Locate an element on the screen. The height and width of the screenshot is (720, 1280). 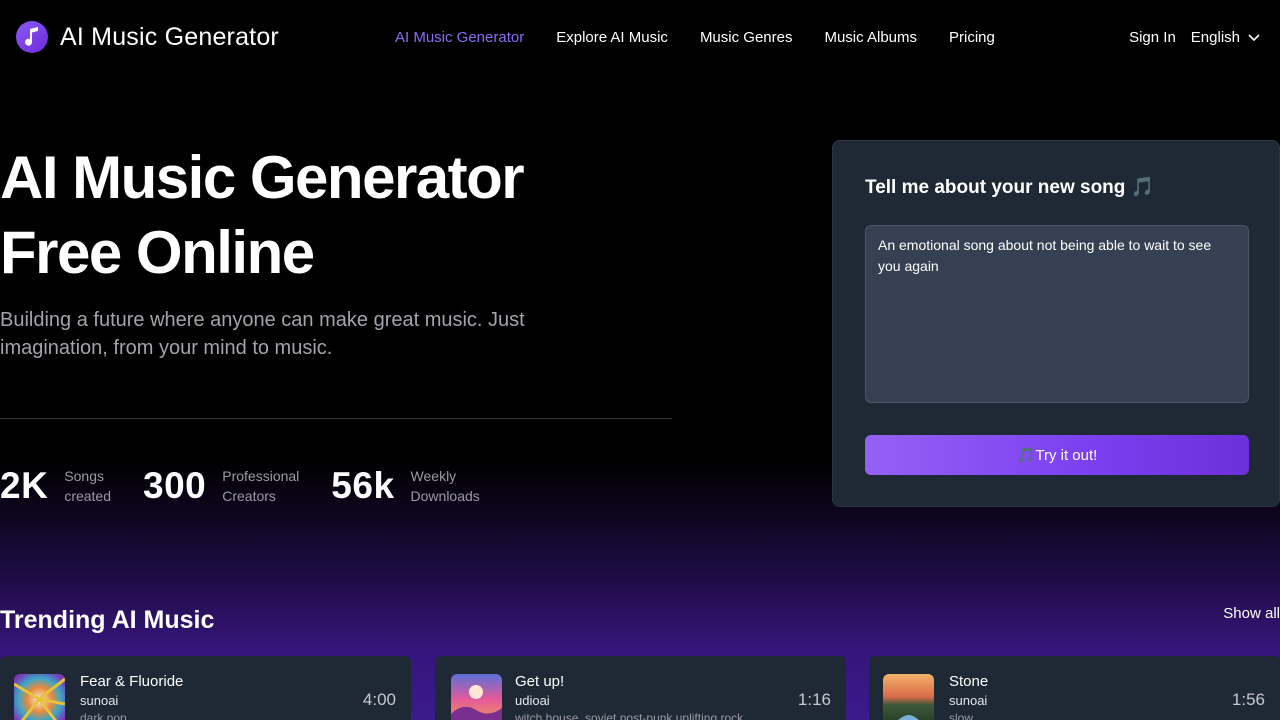
brand-link: AI Music Generator is located at coordinates (147, 37).